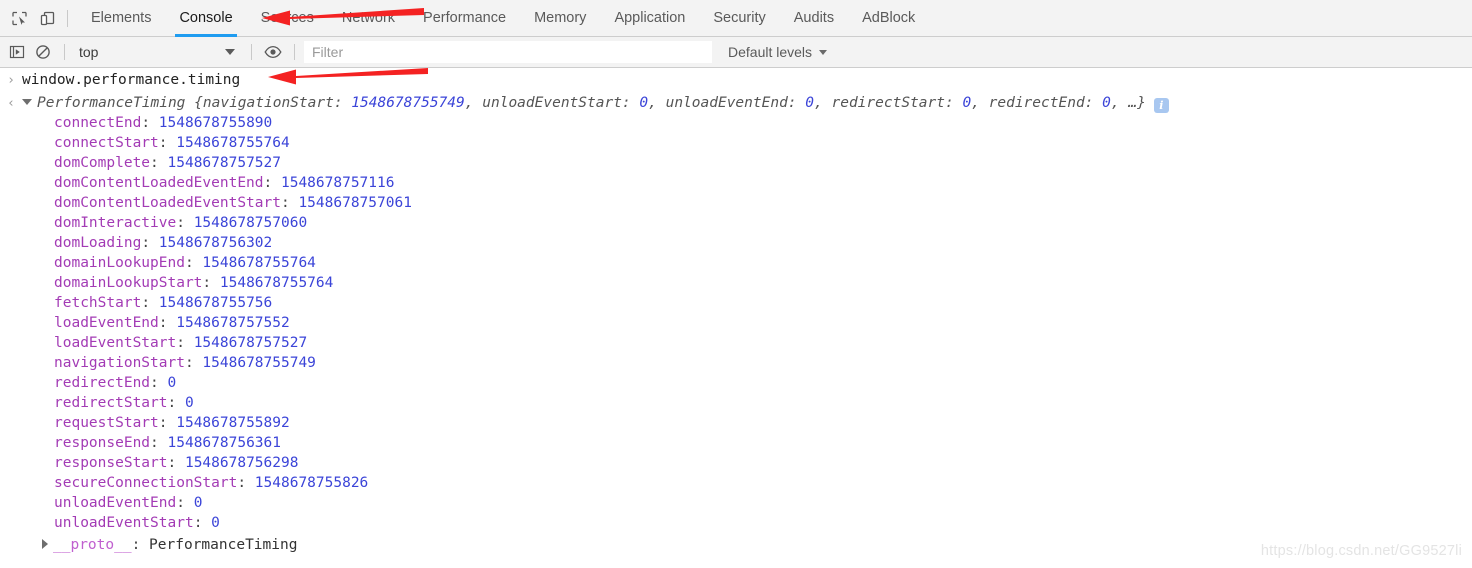 Image resolution: width=1472 pixels, height=568 pixels. Describe the element at coordinates (736, 80) in the screenshot. I see `console-command-row: › window.performance.timing` at that location.